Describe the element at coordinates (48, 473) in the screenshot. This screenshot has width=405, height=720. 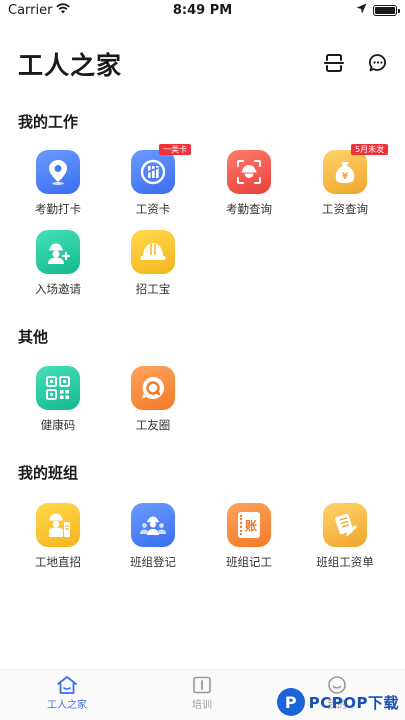
I see `section-title-team: 我的班组` at that location.